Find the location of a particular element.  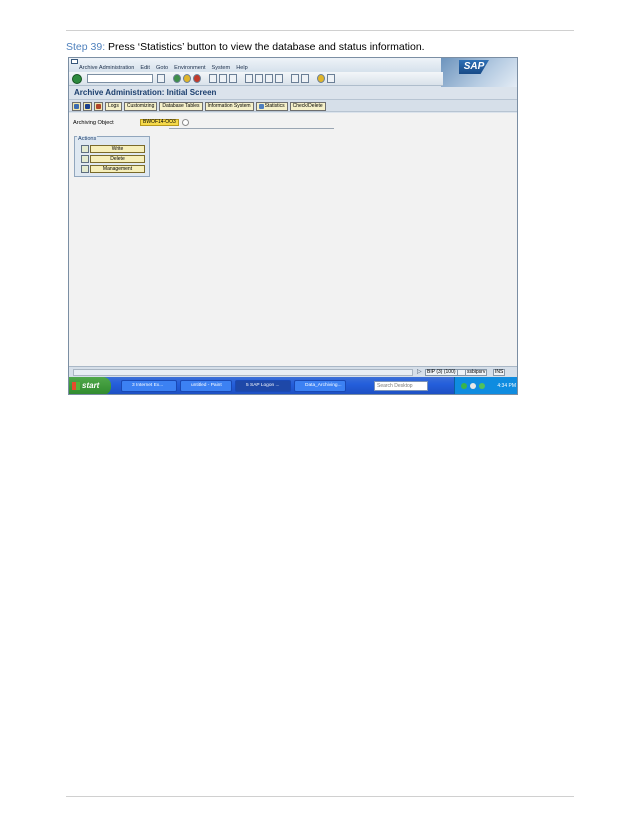

write-icon is located at coordinates (85, 149).